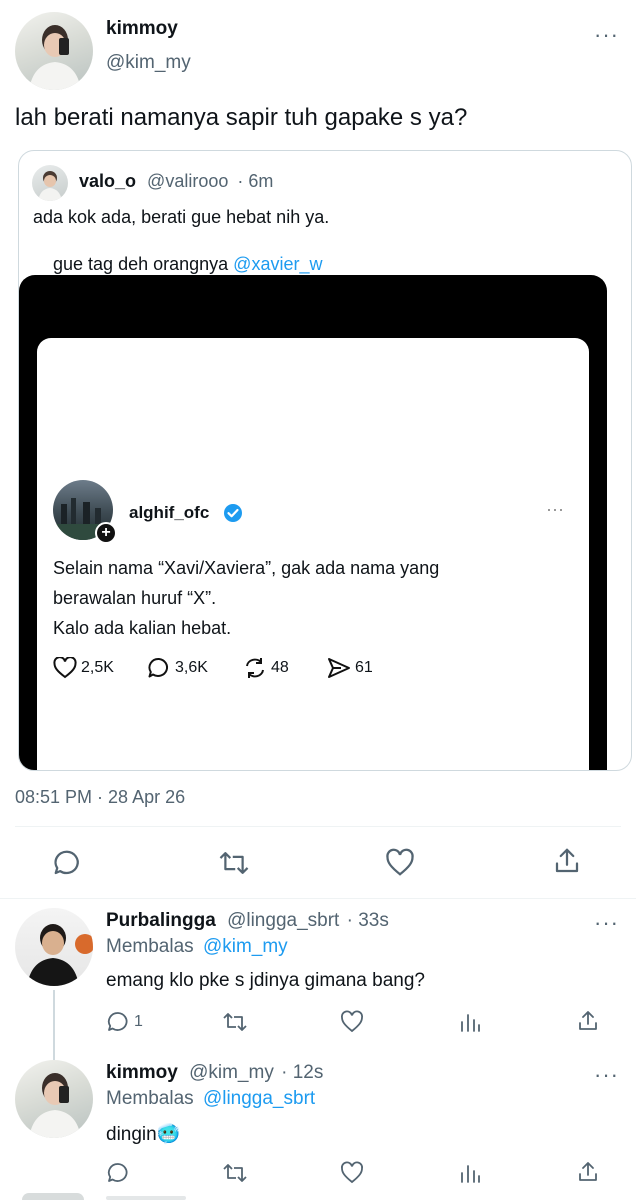 The height and width of the screenshot is (1200, 636). What do you see at coordinates (233, 515) in the screenshot?
I see `verified-badge-icon` at bounding box center [233, 515].